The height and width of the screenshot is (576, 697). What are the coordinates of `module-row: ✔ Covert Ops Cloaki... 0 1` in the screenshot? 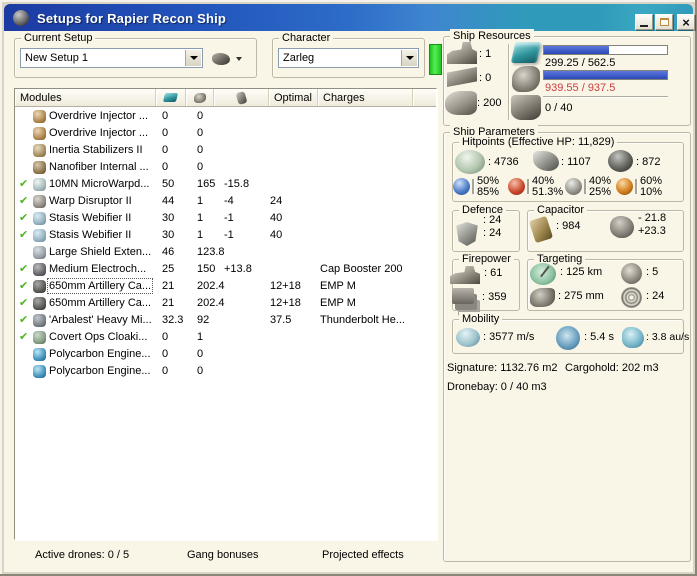 It's located at (226, 337).